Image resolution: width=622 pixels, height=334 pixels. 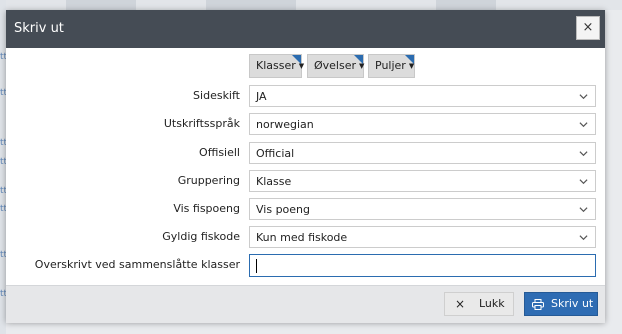 What do you see at coordinates (201, 123) in the screenshot?
I see `field-label: Utskriftsspråk` at bounding box center [201, 123].